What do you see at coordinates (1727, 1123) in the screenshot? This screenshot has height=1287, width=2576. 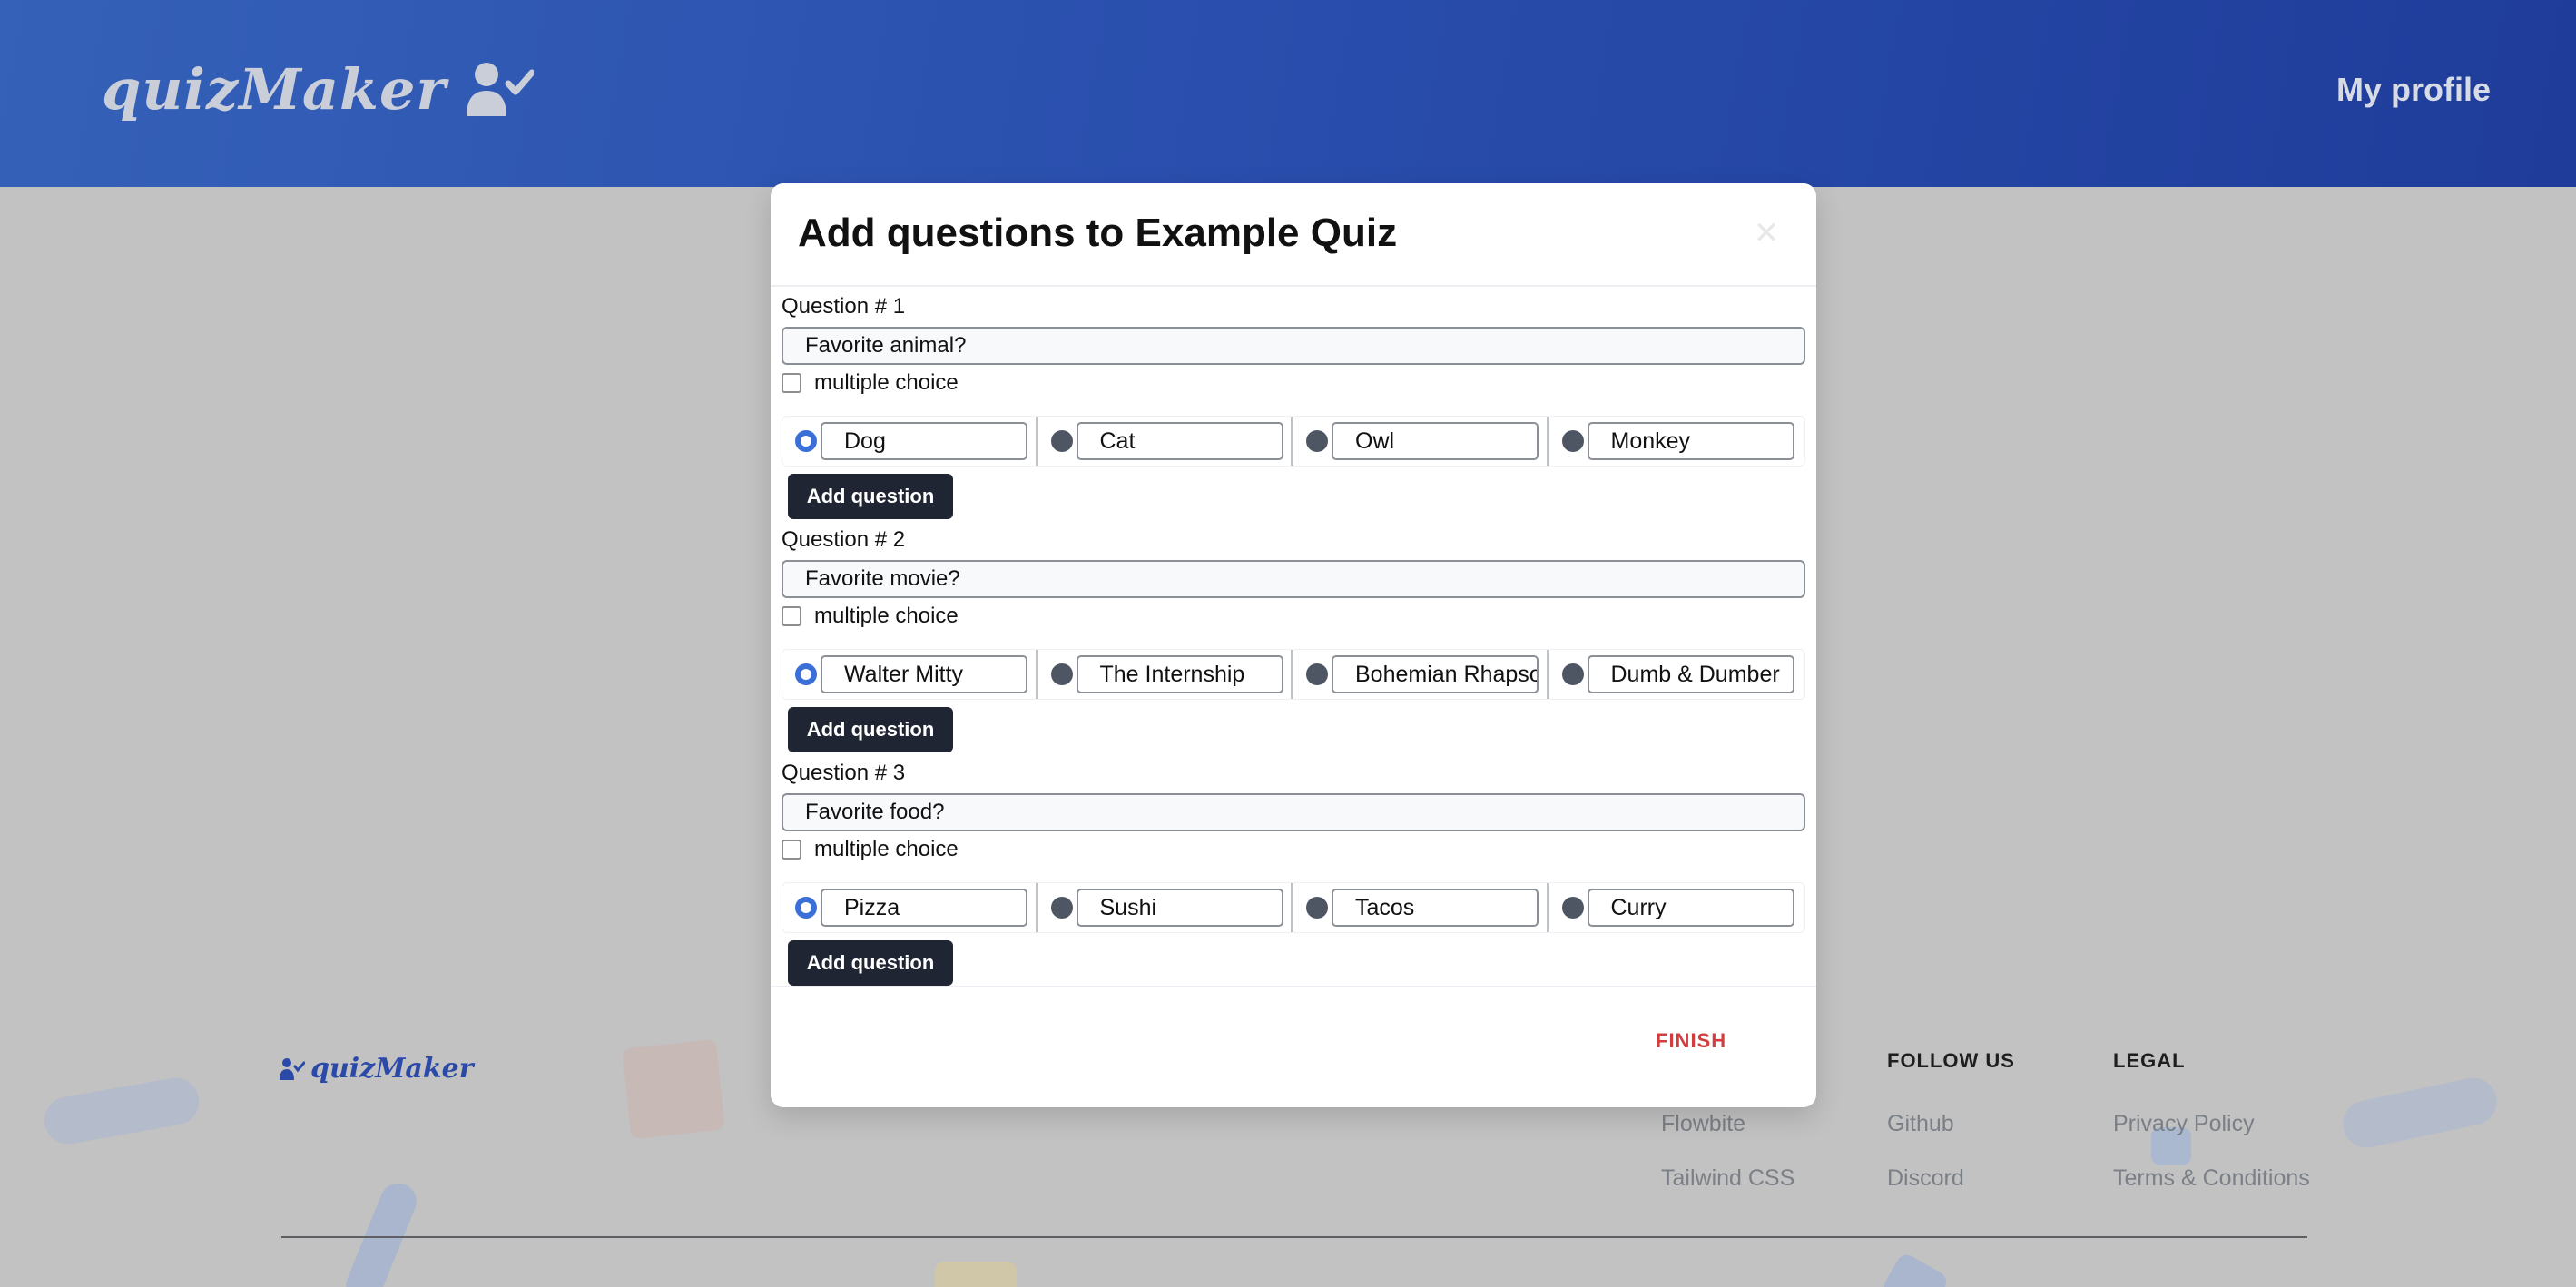 I see `footer-link-flowbite: Flowbite` at bounding box center [1727, 1123].